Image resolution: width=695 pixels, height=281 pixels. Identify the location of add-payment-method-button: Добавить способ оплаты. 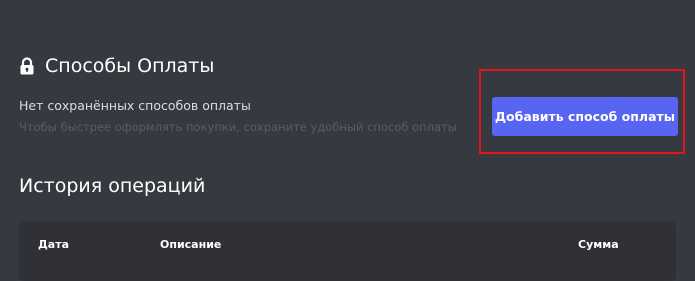
(585, 116).